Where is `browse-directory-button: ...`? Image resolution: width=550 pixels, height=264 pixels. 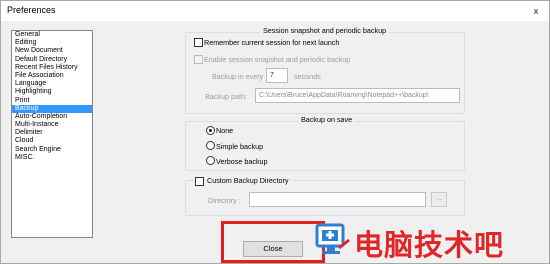 browse-directory-button: ... is located at coordinates (439, 199).